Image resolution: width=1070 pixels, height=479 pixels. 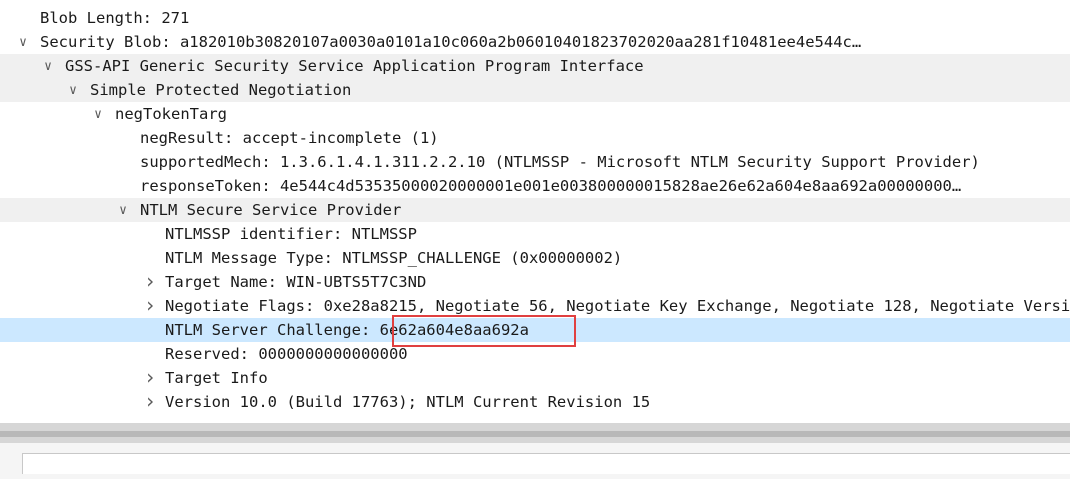 I want to click on tree-row-reserved: Reserved: 0000000000000000, so click(x=535, y=354).